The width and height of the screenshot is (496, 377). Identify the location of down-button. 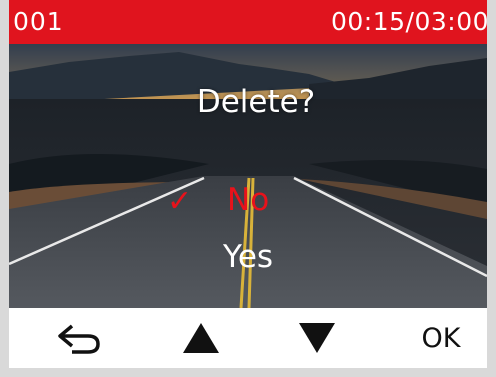
(317, 338).